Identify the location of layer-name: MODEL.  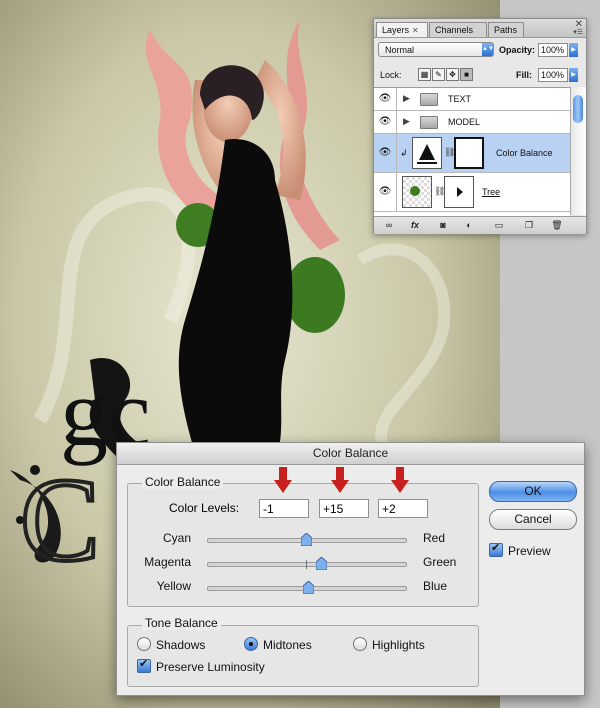
(464, 122).